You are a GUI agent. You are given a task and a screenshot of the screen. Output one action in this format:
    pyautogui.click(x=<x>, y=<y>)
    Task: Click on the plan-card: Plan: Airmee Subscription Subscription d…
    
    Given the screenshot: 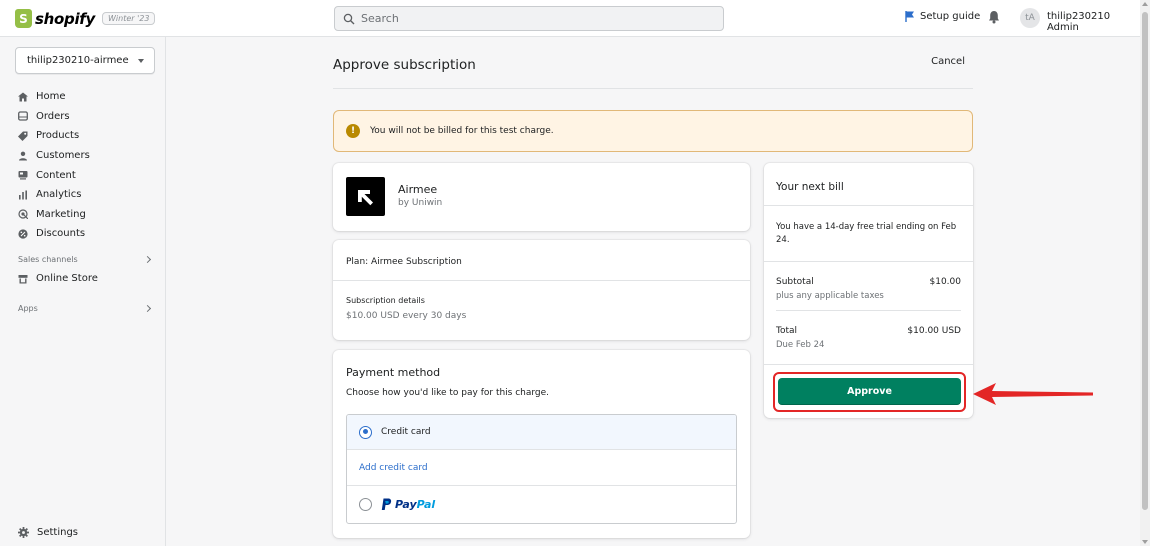 What is the action you would take?
    pyautogui.click(x=541, y=290)
    